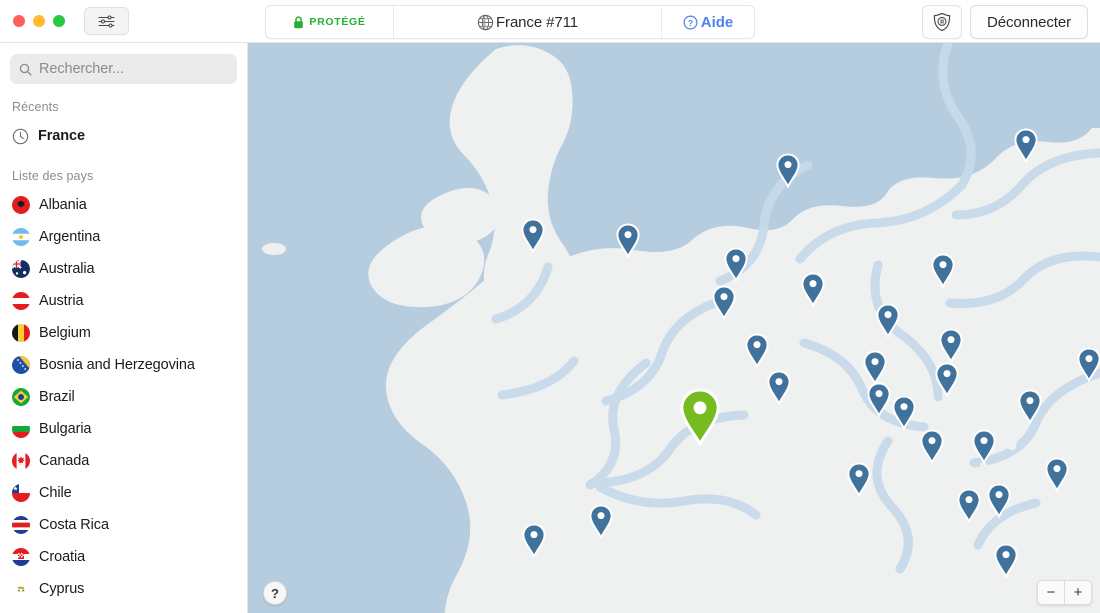 The height and width of the screenshot is (613, 1100). What do you see at coordinates (299, 21) in the screenshot?
I see `lock-icon` at bounding box center [299, 21].